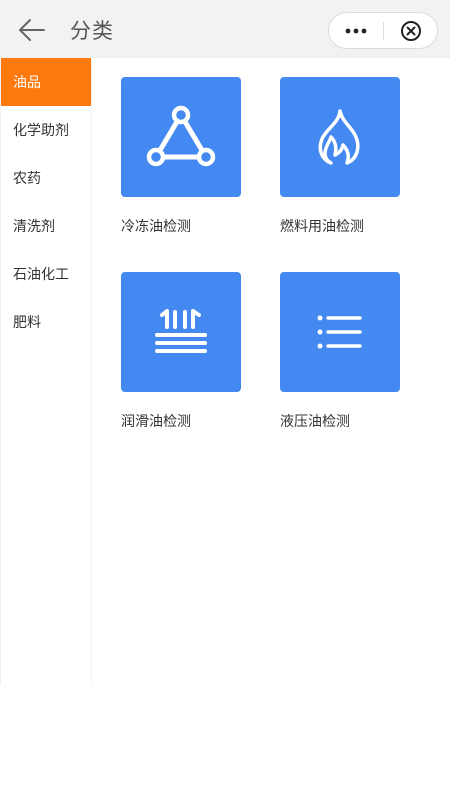  I want to click on category-card-refrigeration-oil: 冷冻油检测, so click(186, 156).